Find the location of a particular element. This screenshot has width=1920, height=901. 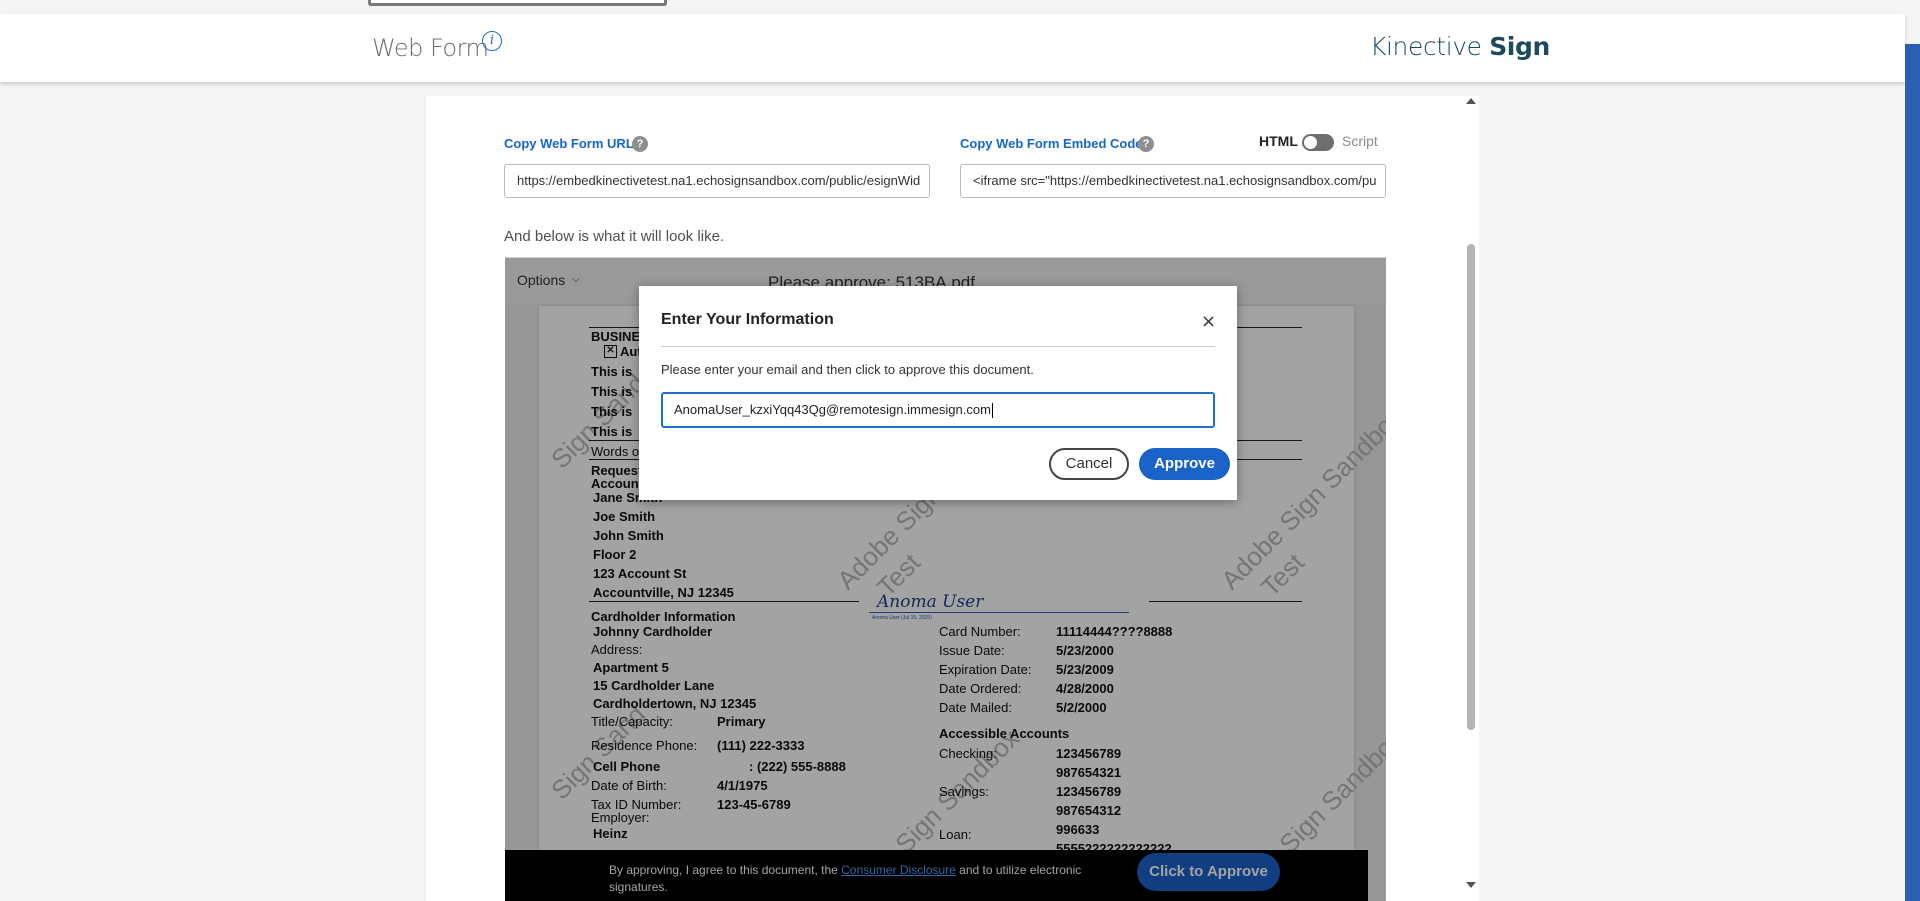

dialog-title: Enter Your Information is located at coordinates (747, 319).